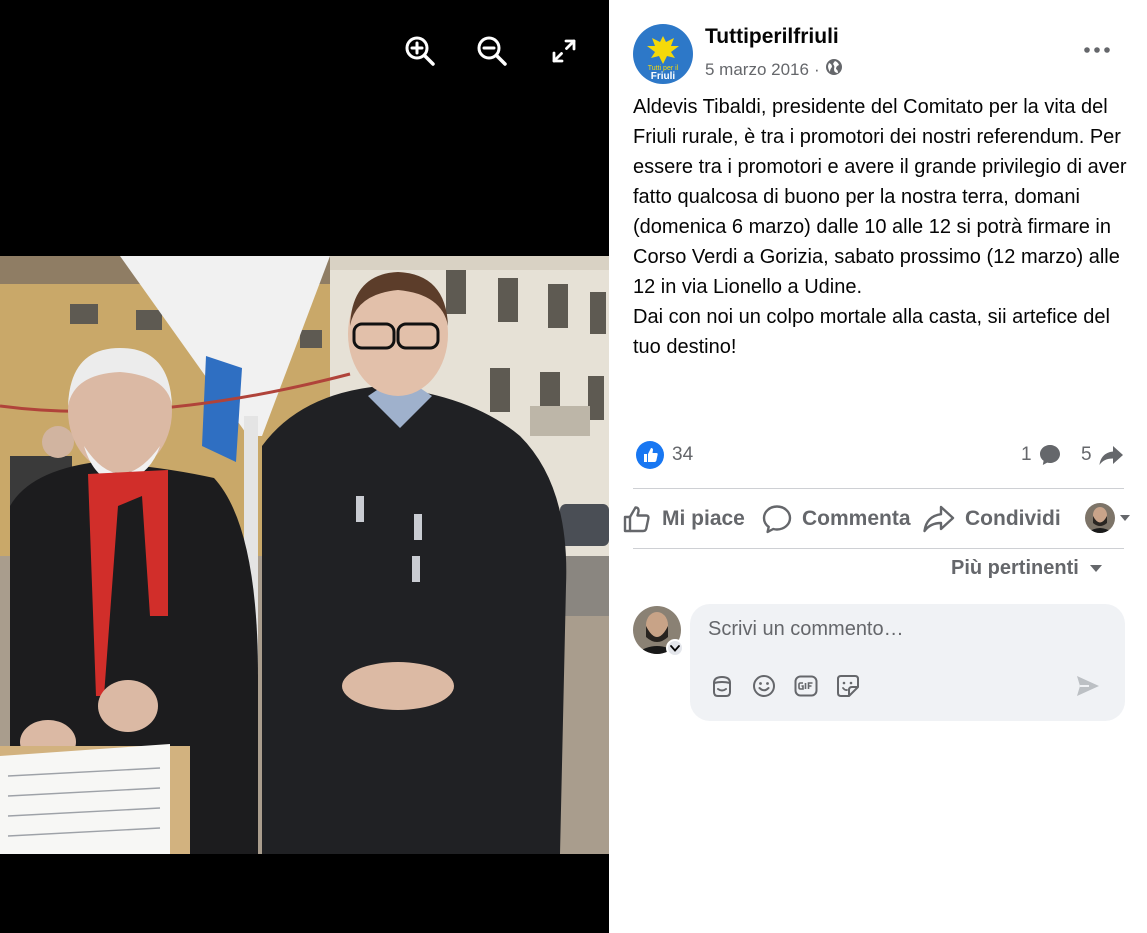 The width and height of the screenshot is (1147, 933). I want to click on comment-label: Commenta, so click(856, 518).